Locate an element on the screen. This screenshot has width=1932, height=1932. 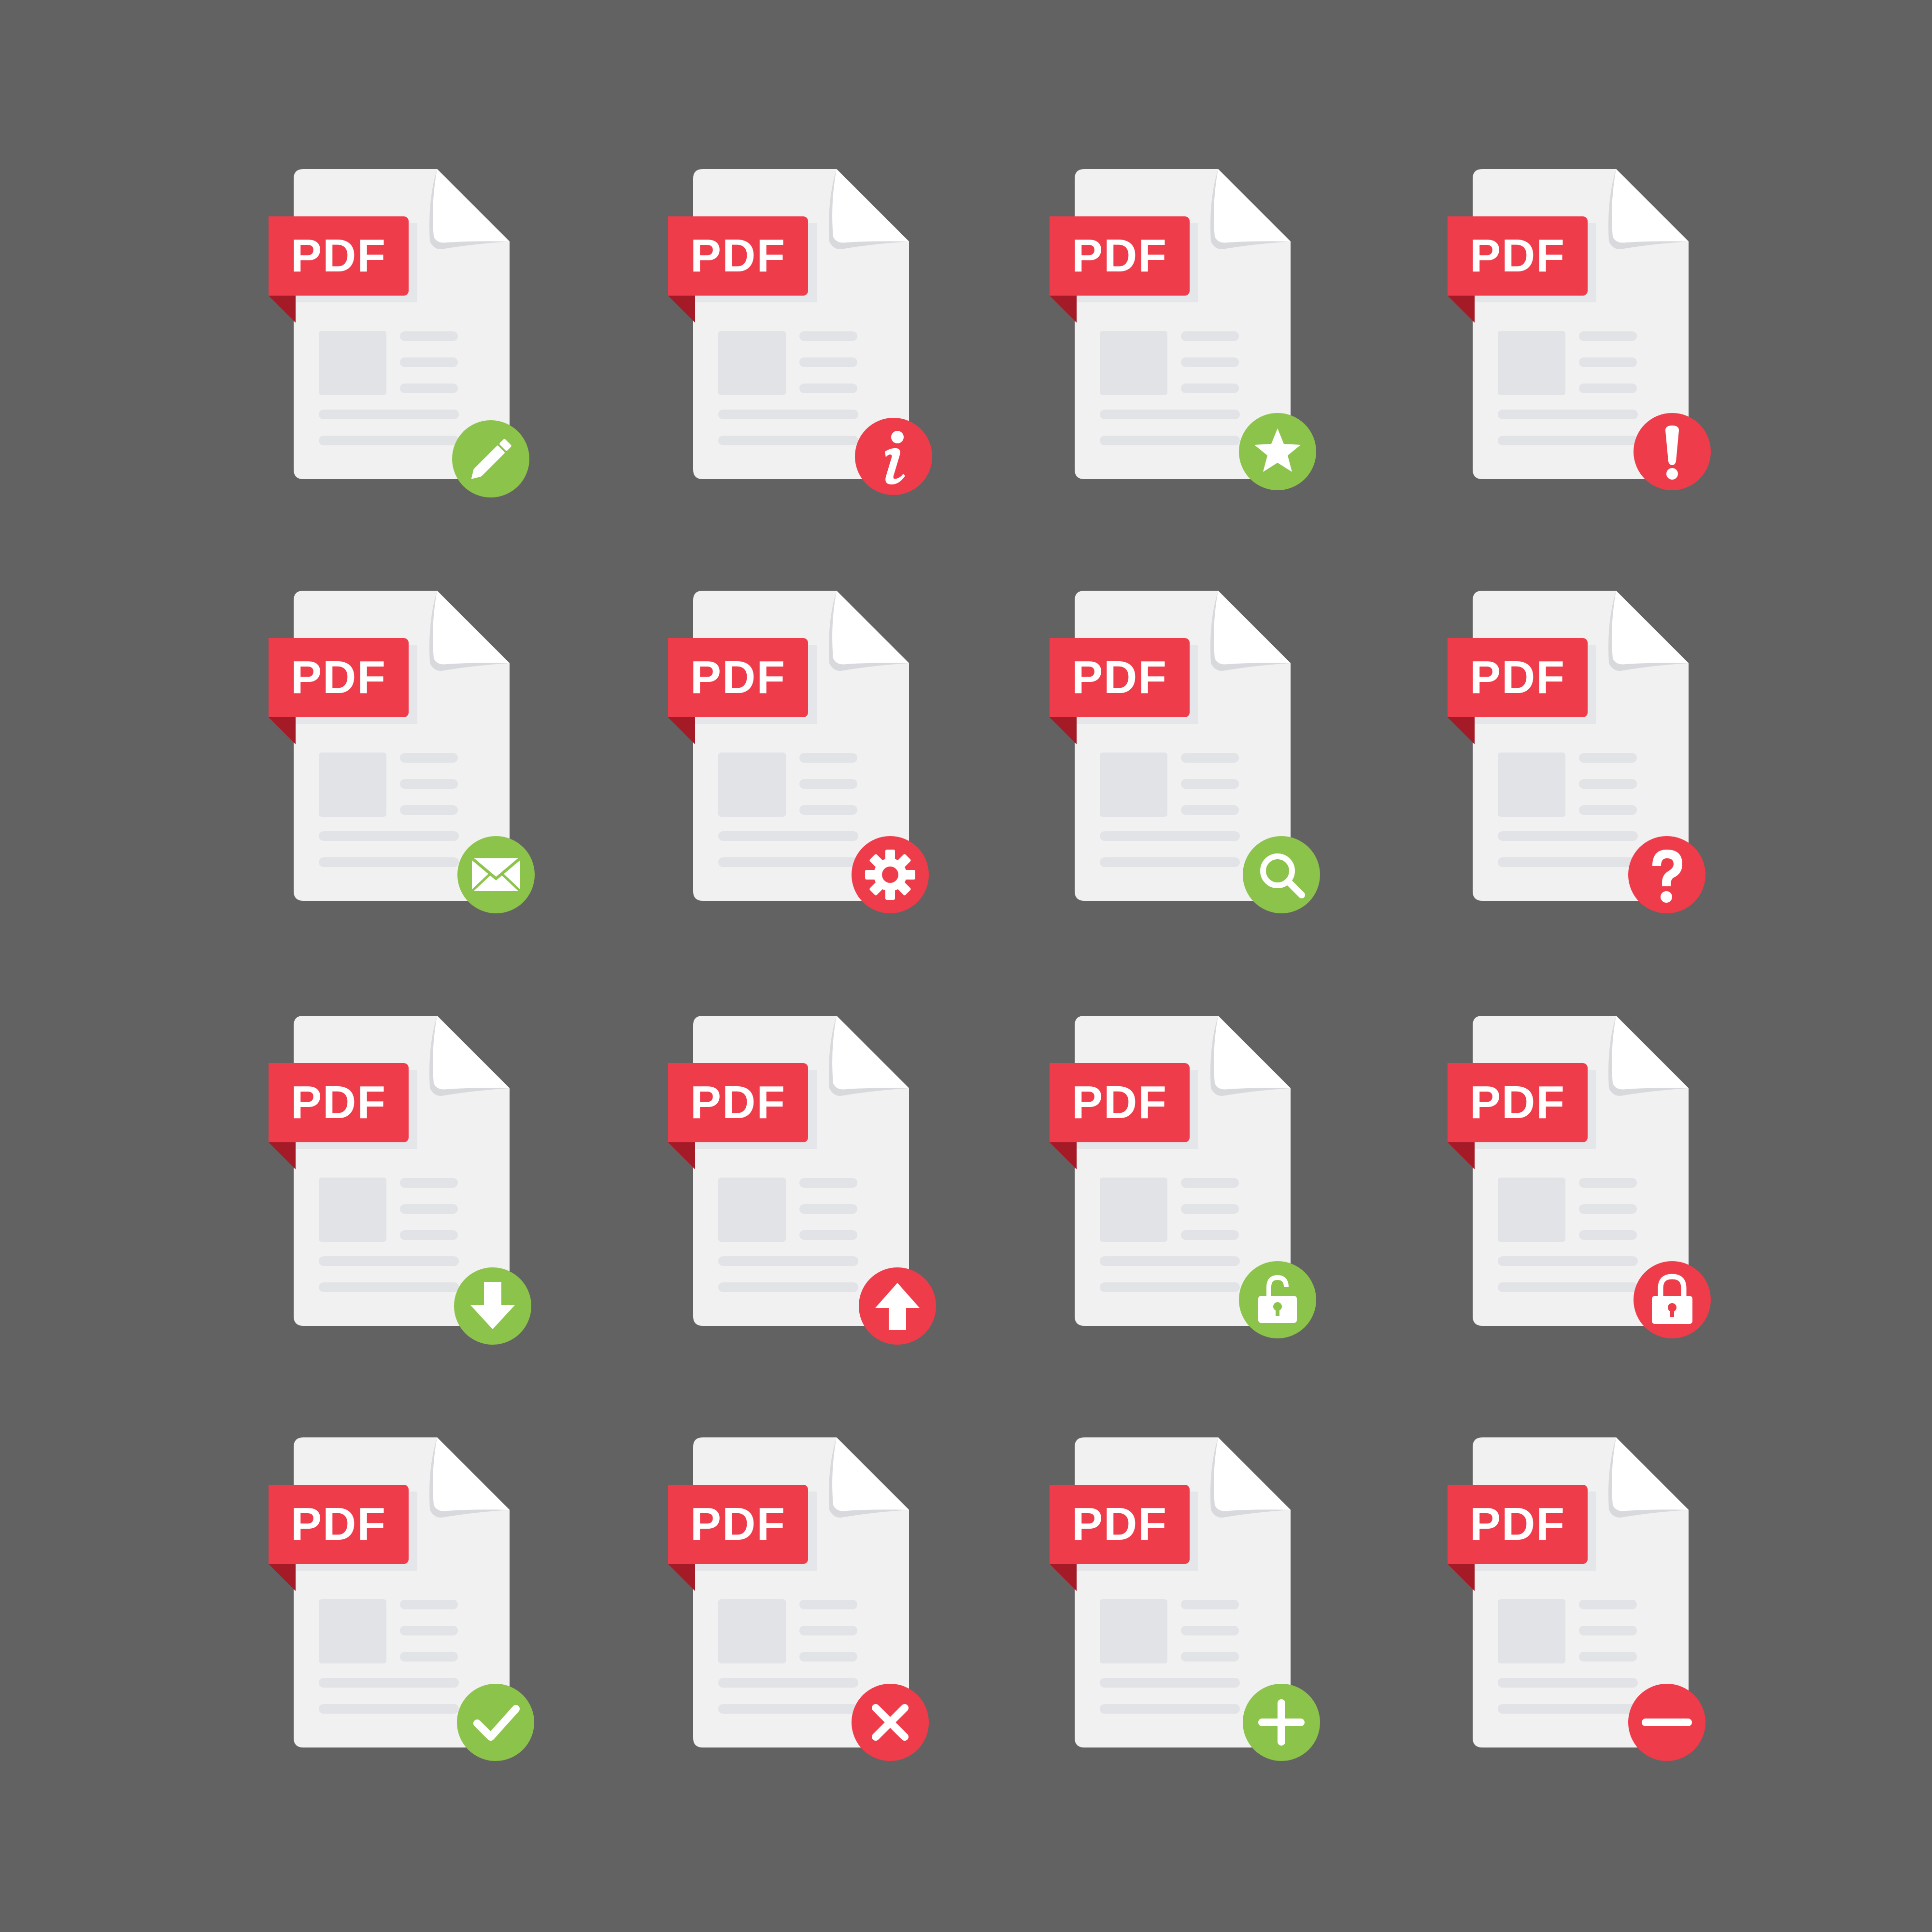
pdf-file-icon-approved: PDF is located at coordinates (391, 1599).